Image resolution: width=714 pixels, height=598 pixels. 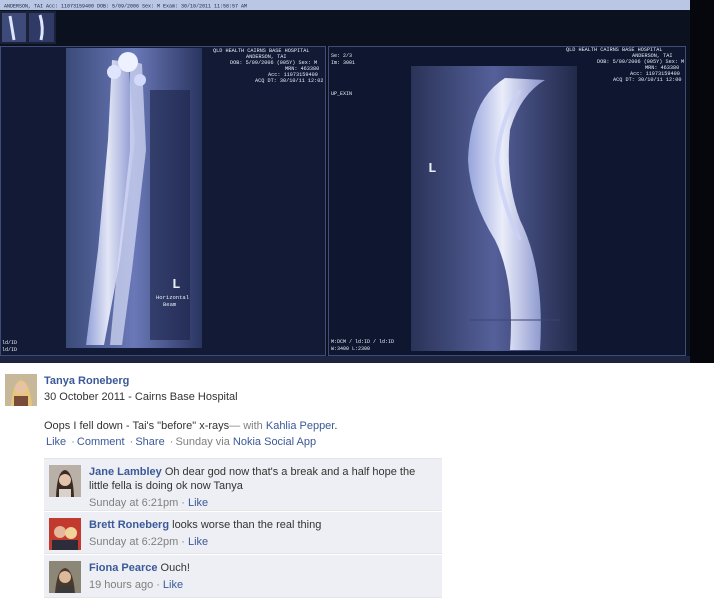 I want to click on commenter-name-link: Brett Roneberg, so click(x=129, y=525).